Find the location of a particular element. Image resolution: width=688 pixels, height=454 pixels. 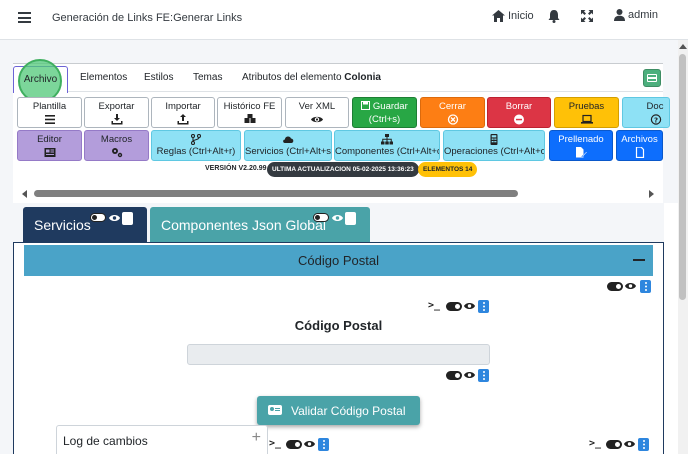

close-circle-icon is located at coordinates (452, 119).